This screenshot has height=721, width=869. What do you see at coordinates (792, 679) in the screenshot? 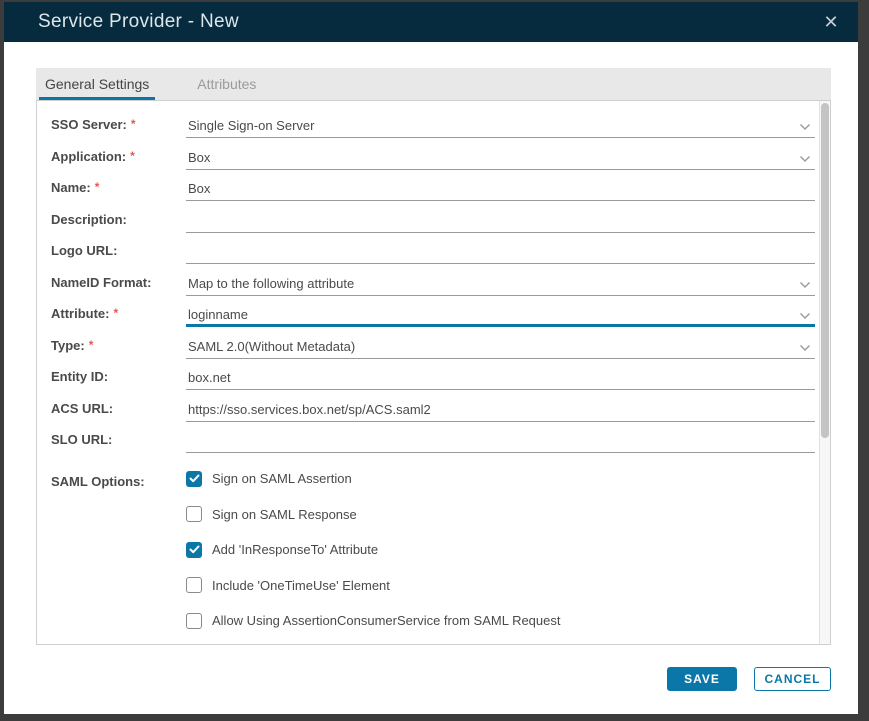
I see `cancel-button: CANCEL` at bounding box center [792, 679].